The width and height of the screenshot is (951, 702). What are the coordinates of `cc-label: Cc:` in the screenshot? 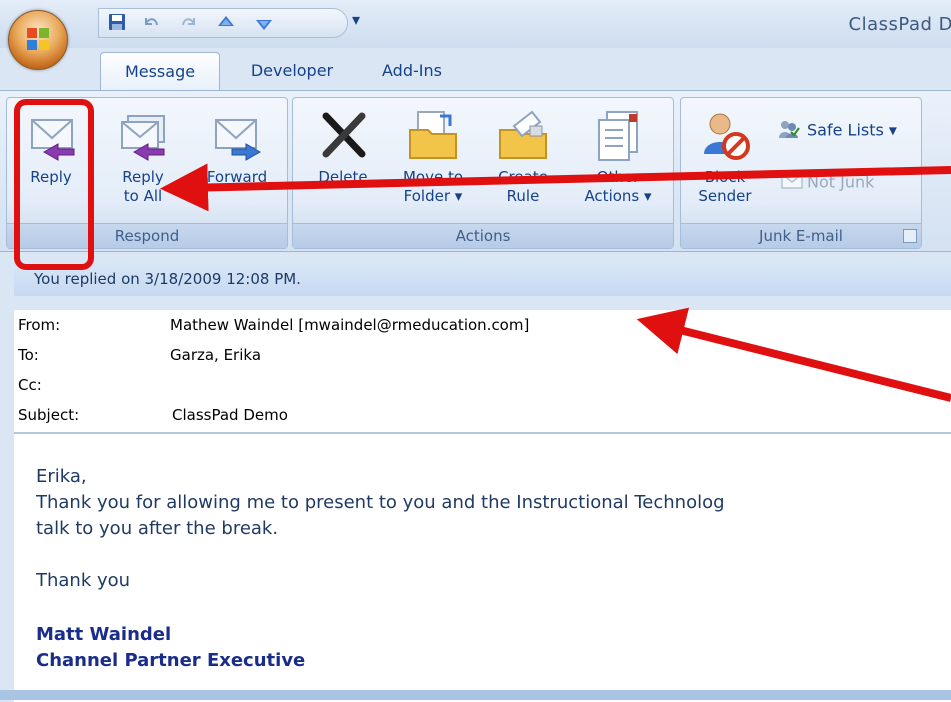 It's located at (30, 385).